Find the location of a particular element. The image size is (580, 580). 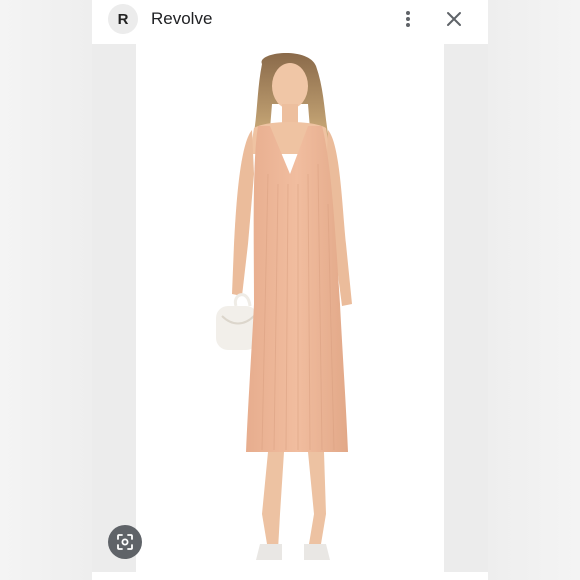

lens-search-button is located at coordinates (125, 542).